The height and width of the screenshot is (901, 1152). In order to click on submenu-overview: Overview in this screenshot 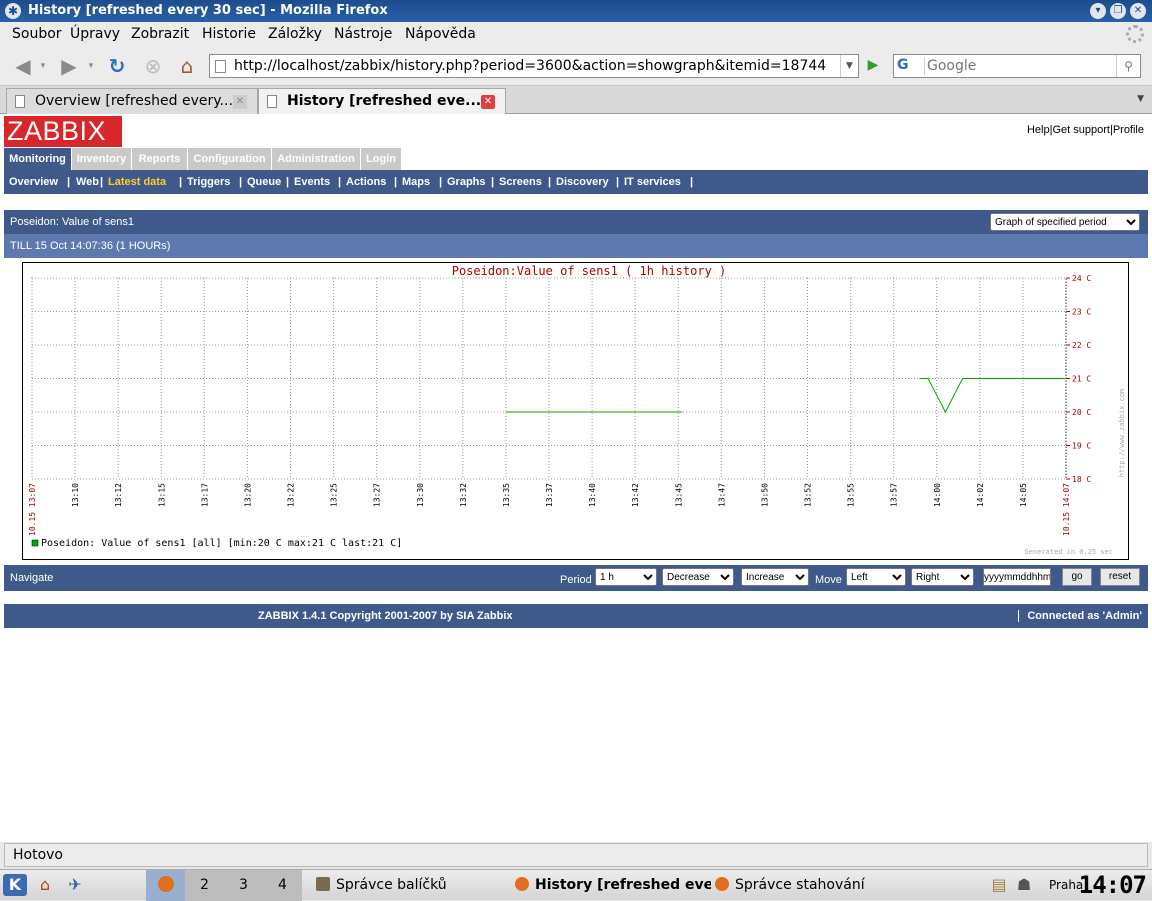, I will do `click(33, 182)`.